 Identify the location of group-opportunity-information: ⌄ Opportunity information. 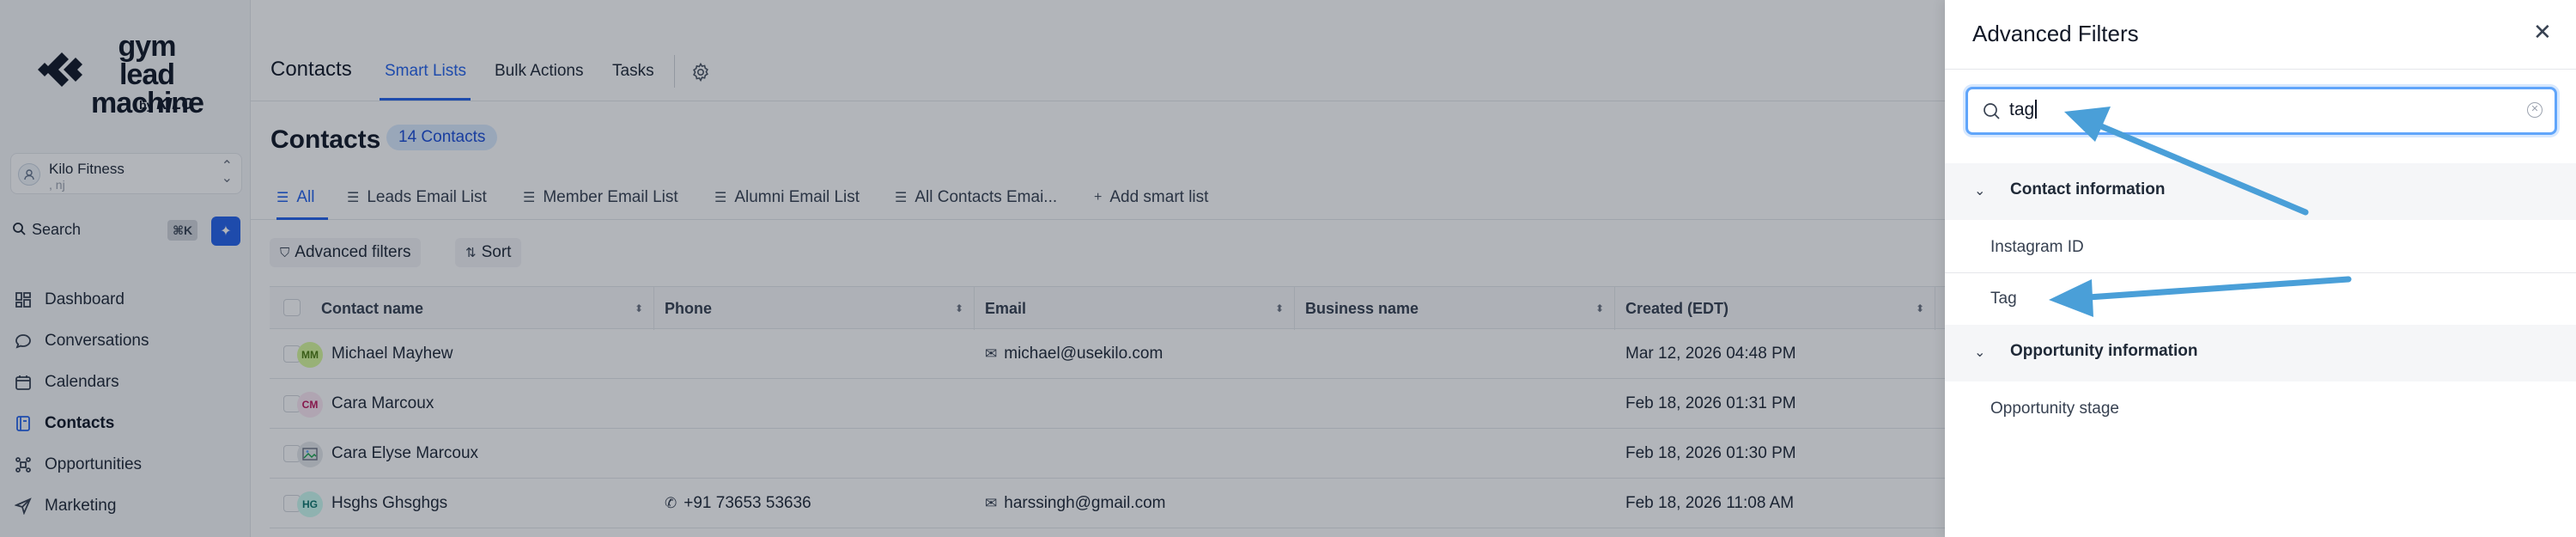
(2260, 353).